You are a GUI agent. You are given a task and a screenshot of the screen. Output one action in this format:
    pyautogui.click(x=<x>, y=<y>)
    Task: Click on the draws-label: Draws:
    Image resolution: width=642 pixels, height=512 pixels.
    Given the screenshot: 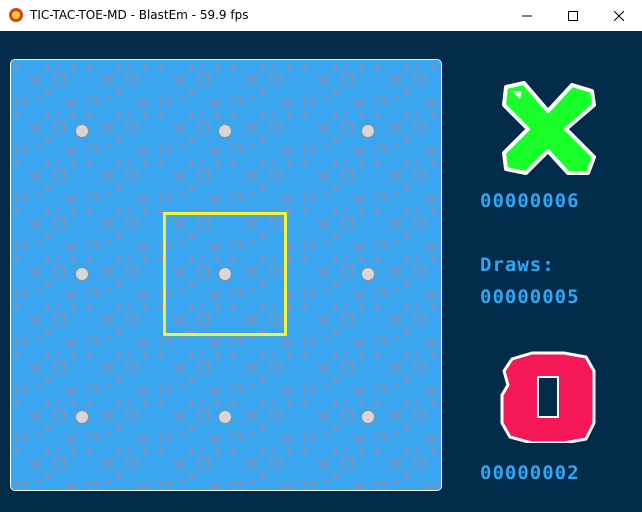 What is the action you would take?
    pyautogui.click(x=517, y=265)
    